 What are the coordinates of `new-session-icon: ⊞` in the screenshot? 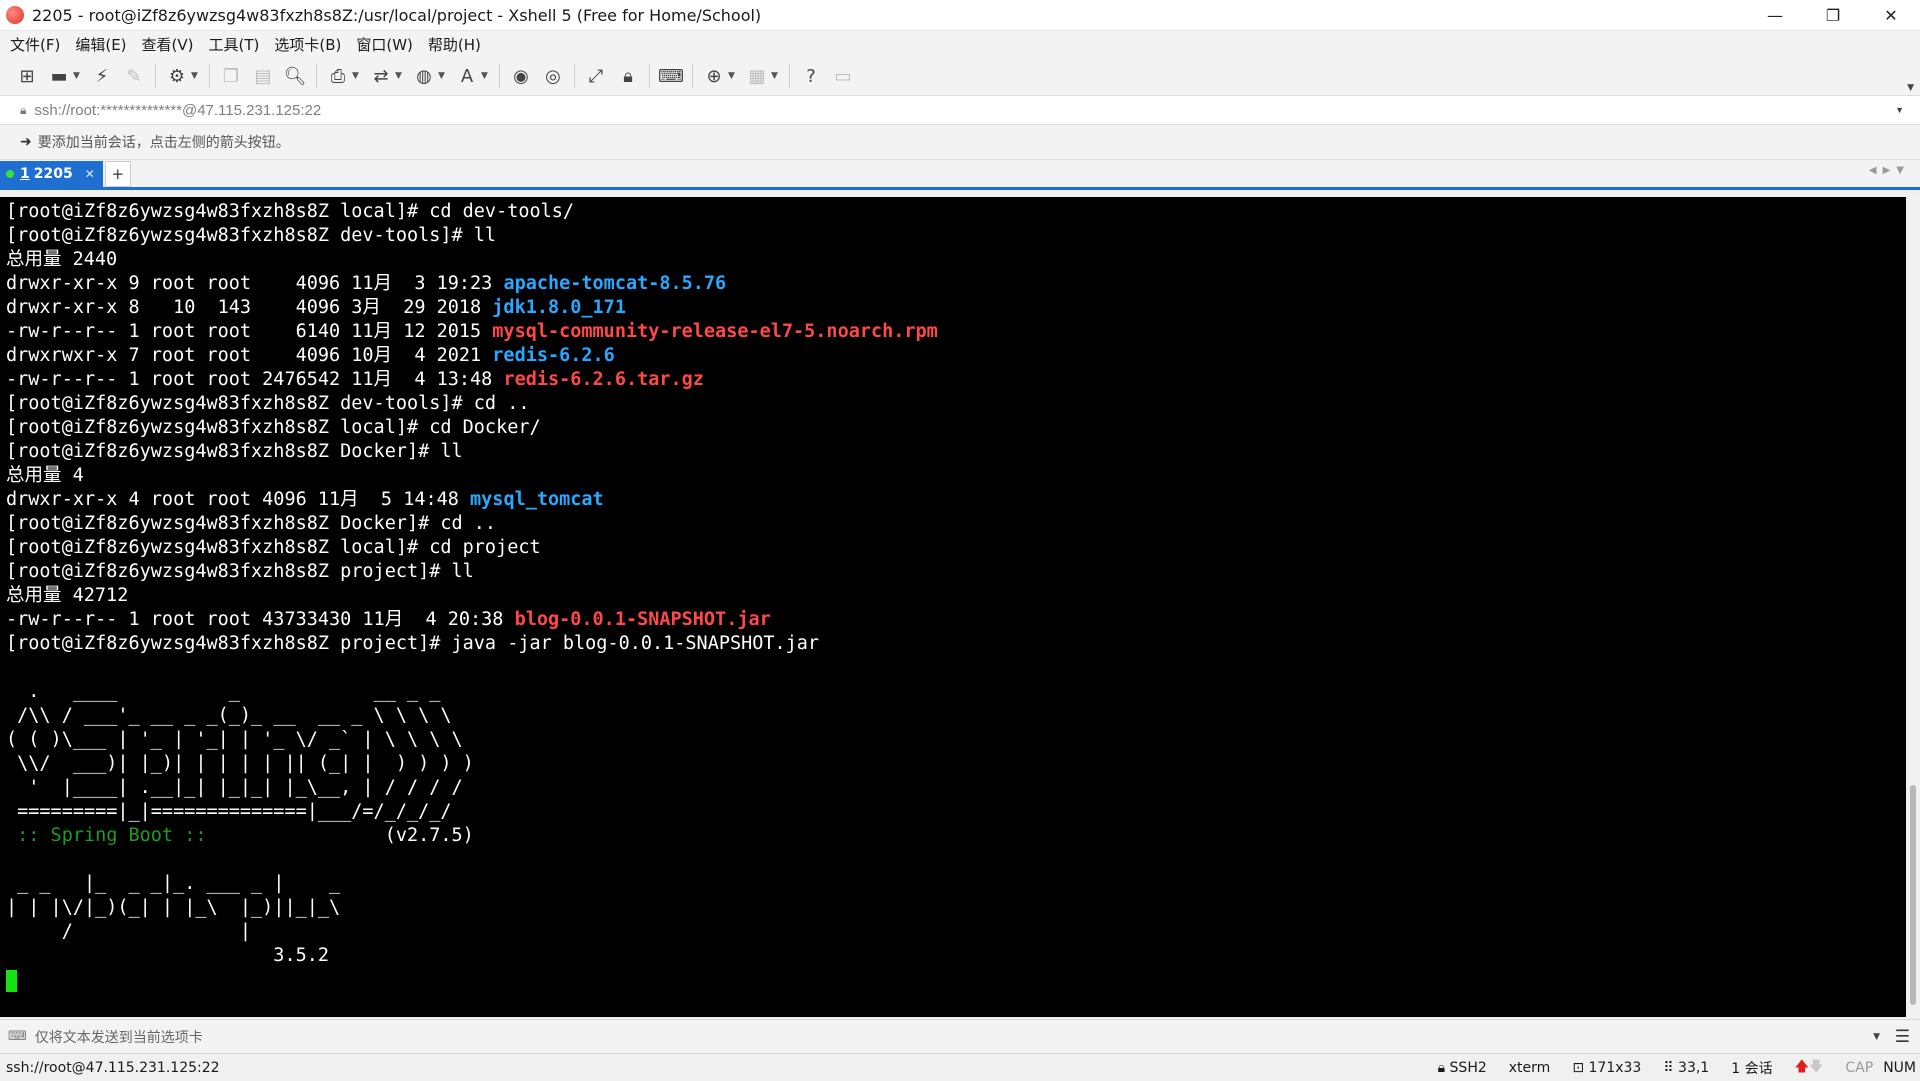 It's located at (27, 76).